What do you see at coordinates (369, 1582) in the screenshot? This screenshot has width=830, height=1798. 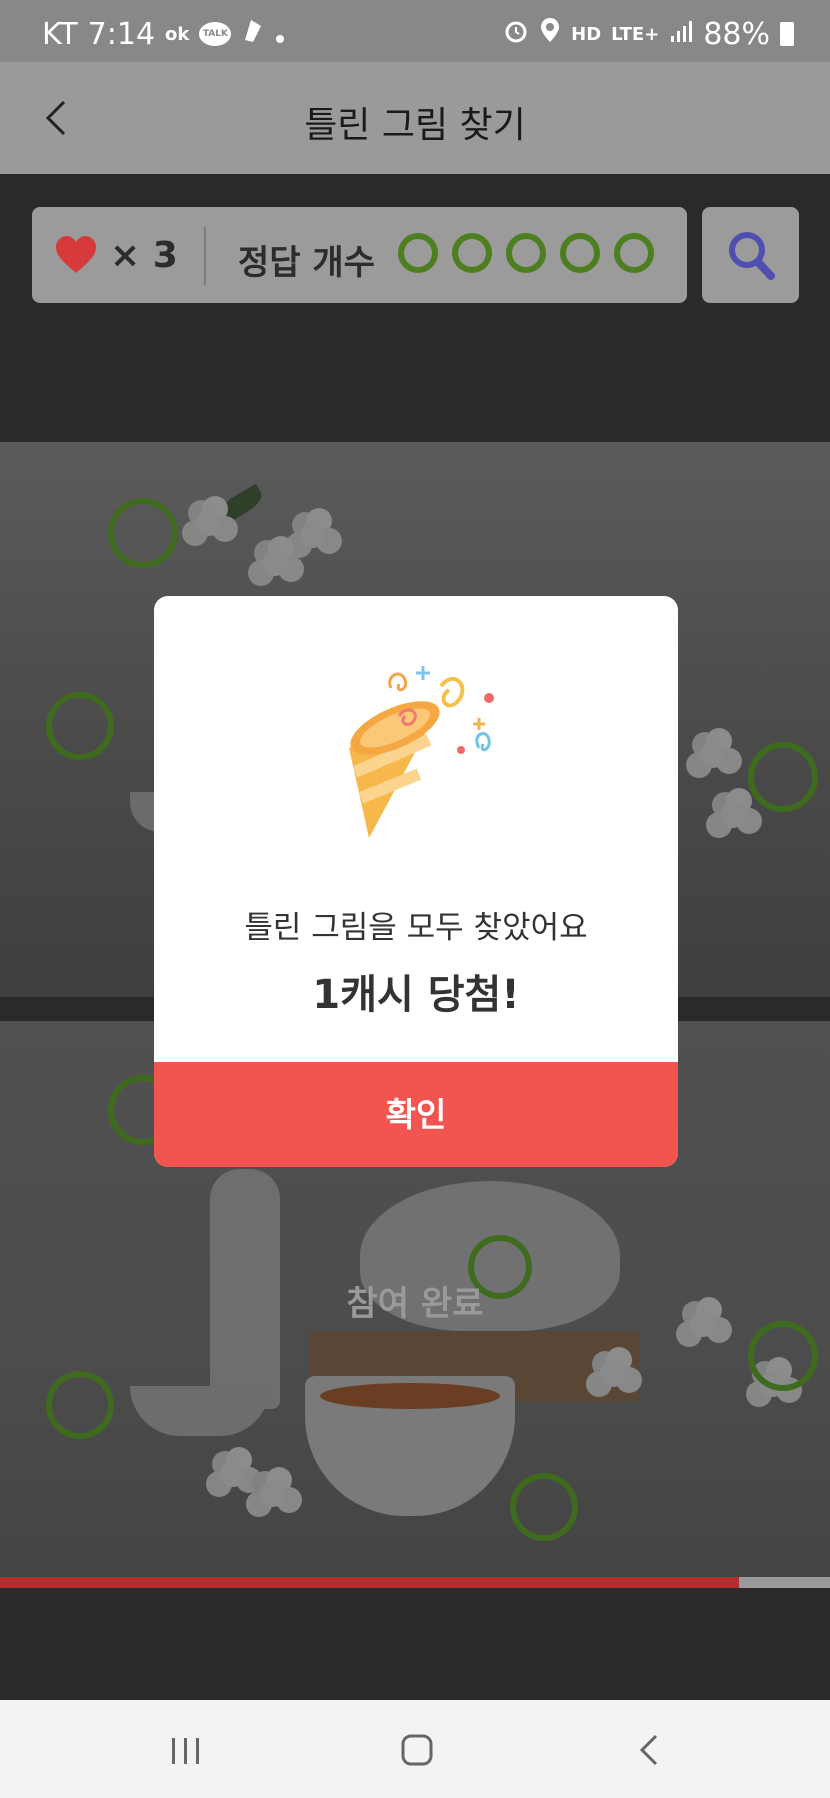 I see `time-progress-fill` at bounding box center [369, 1582].